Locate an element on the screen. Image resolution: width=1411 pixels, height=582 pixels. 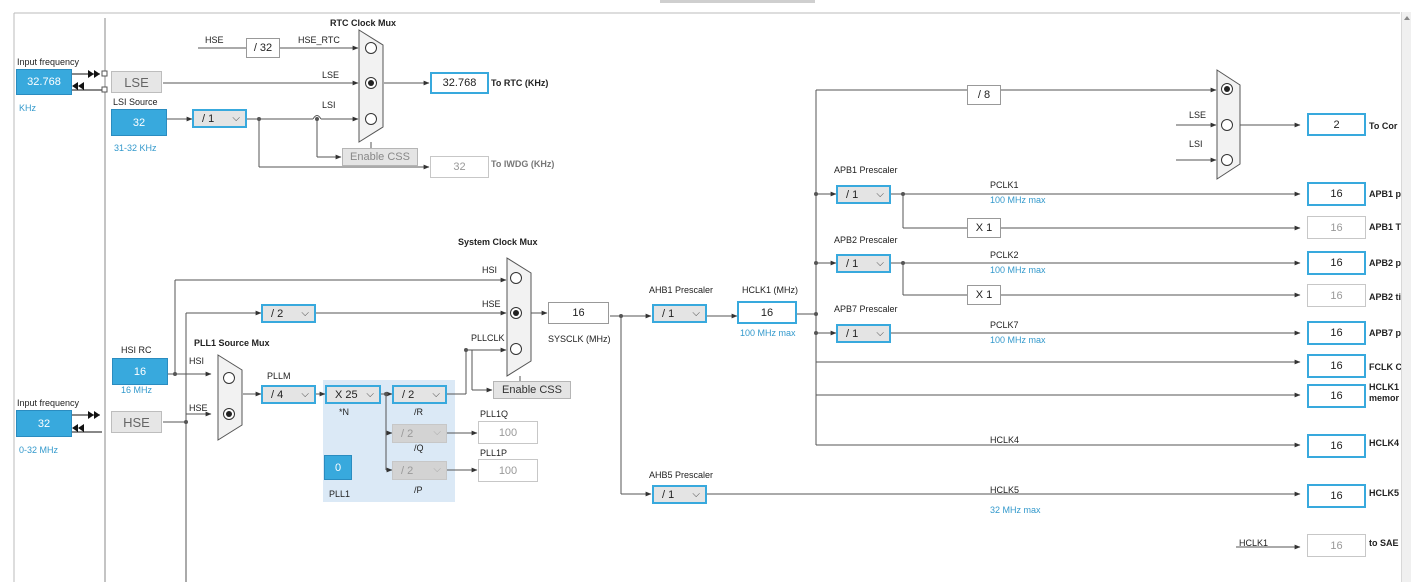
pllq-label: /Q is located at coordinates (419, 448).